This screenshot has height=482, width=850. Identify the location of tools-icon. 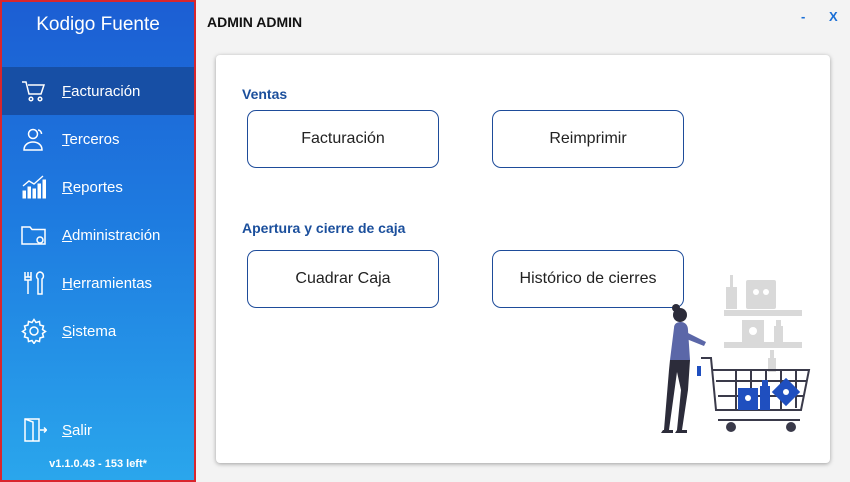
(34, 283).